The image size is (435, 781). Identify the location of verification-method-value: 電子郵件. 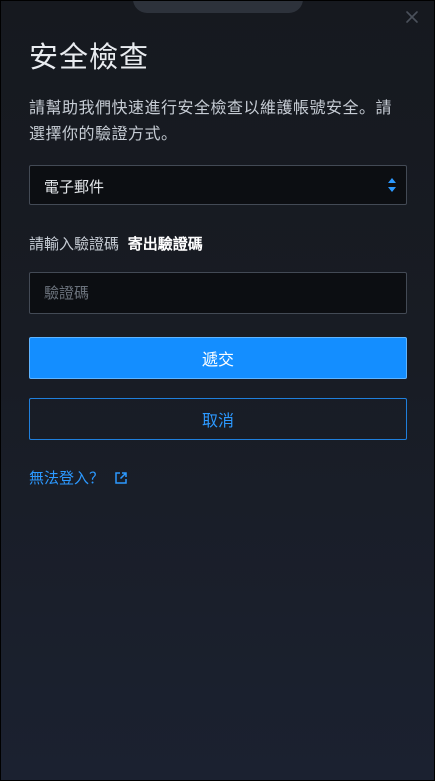
(74, 187).